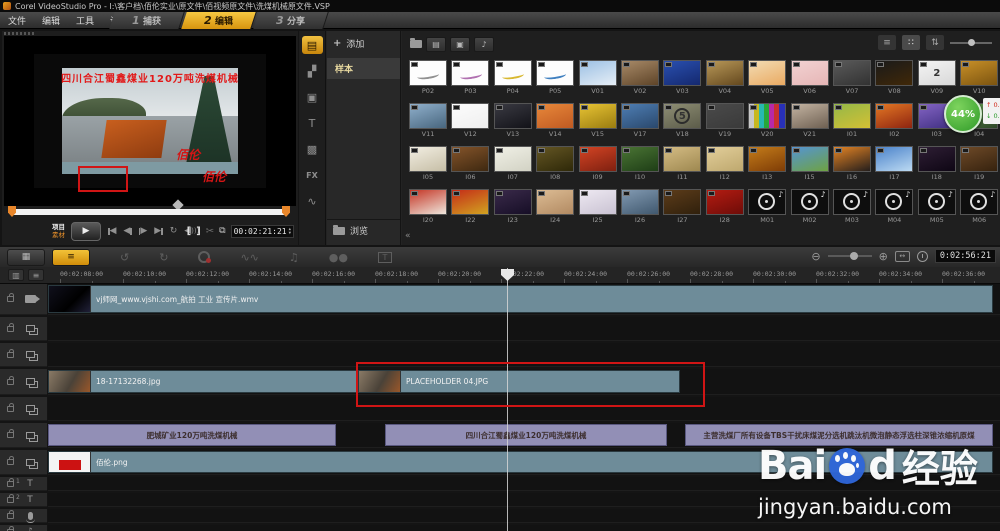  Describe the element at coordinates (852, 202) in the screenshot. I see `thumbnail-M03: ♪` at that location.